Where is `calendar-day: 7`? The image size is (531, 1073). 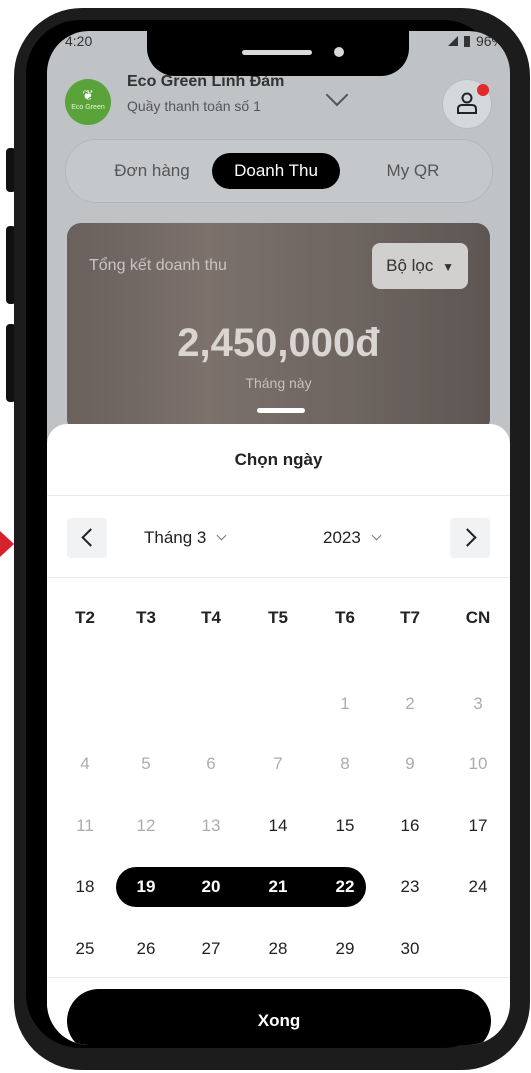
calendar-day: 7 is located at coordinates (278, 764).